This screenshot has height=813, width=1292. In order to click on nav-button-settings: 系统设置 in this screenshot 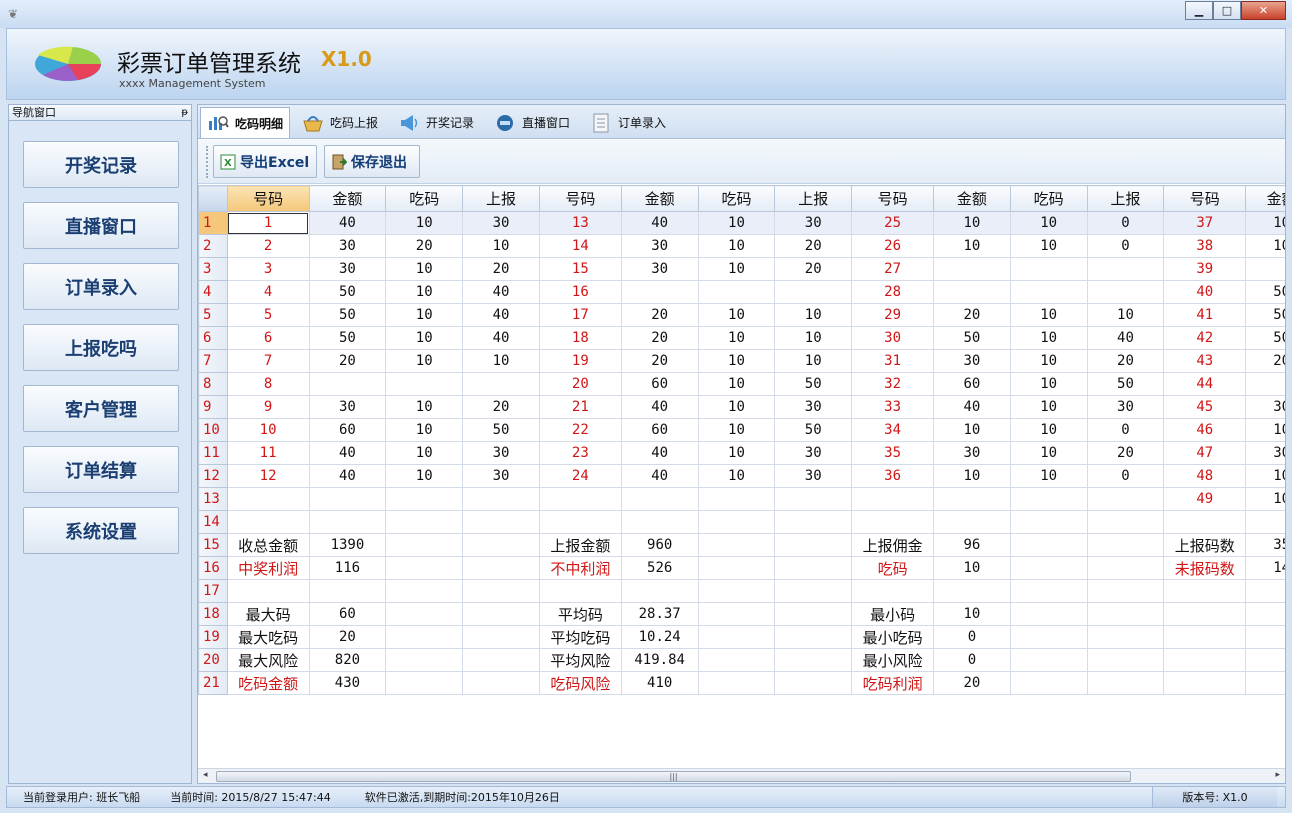, I will do `click(101, 530)`.